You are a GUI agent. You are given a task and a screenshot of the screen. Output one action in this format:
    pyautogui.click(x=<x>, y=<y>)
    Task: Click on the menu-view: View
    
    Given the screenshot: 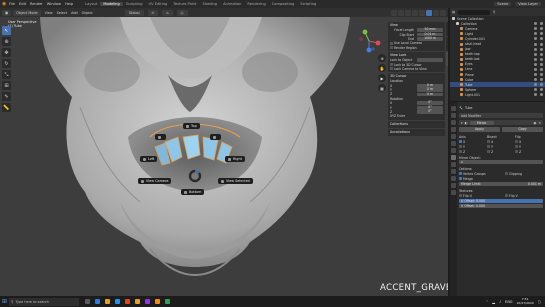 What is the action you would take?
    pyautogui.click(x=49, y=13)
    